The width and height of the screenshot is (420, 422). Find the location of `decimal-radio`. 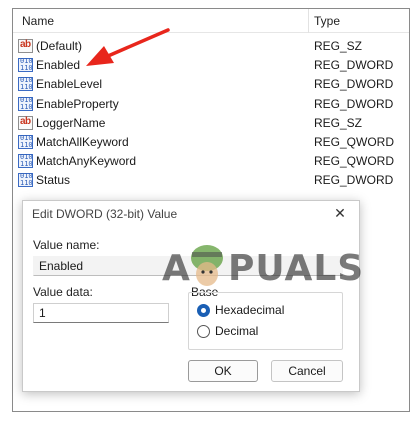

decimal-radio is located at coordinates (203, 331).